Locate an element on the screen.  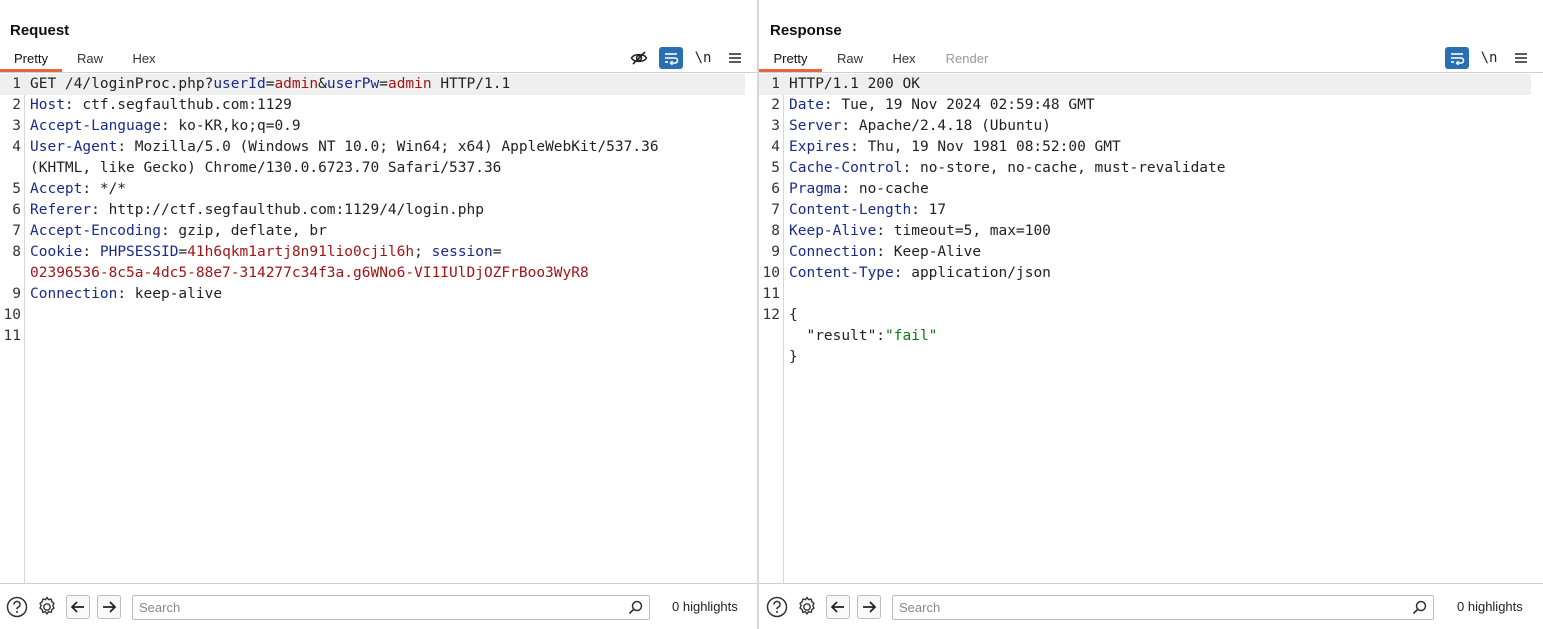
line-number: 4 is located at coordinates (775, 147).